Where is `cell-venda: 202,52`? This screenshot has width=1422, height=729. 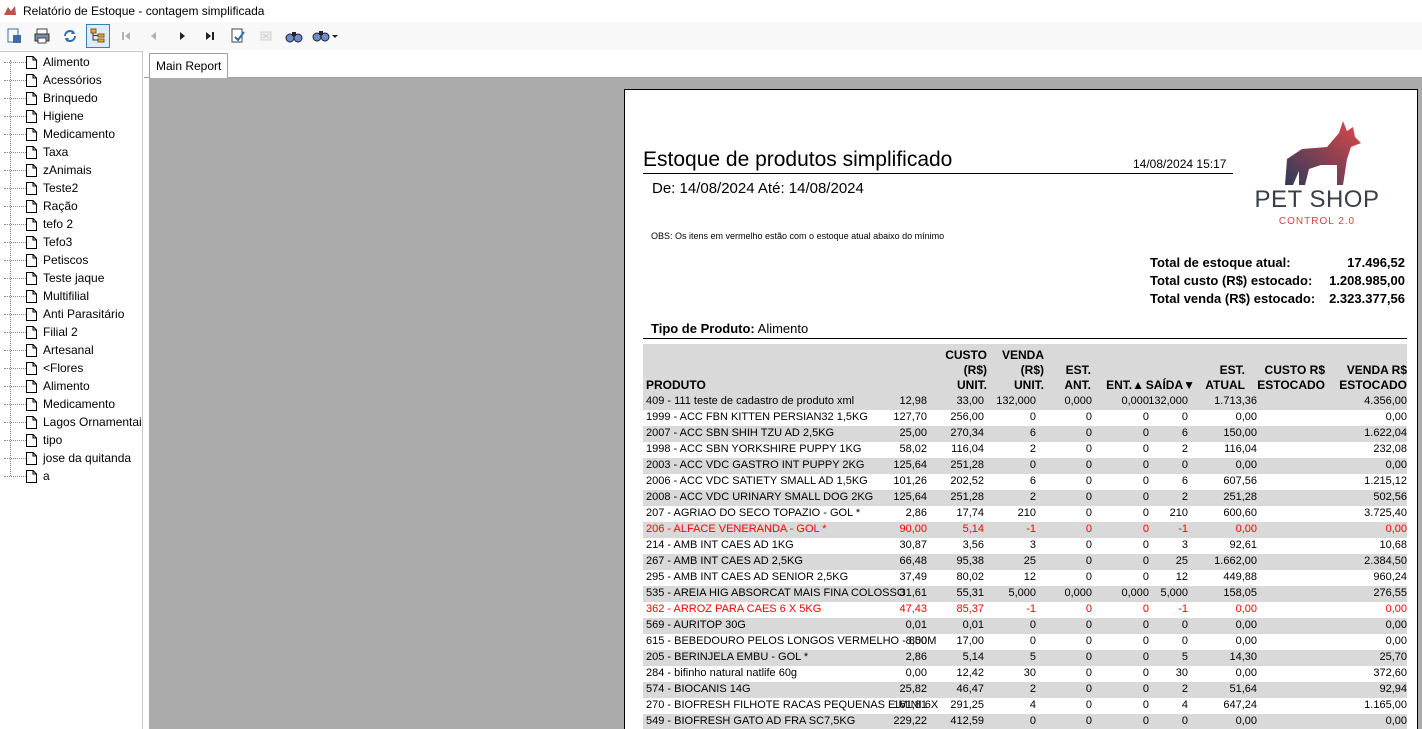 cell-venda: 202,52 is located at coordinates (967, 481).